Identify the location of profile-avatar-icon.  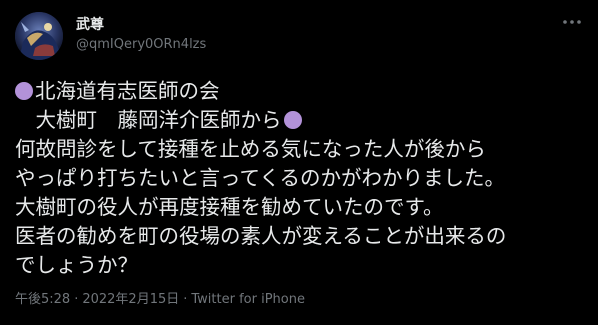
(39, 36).